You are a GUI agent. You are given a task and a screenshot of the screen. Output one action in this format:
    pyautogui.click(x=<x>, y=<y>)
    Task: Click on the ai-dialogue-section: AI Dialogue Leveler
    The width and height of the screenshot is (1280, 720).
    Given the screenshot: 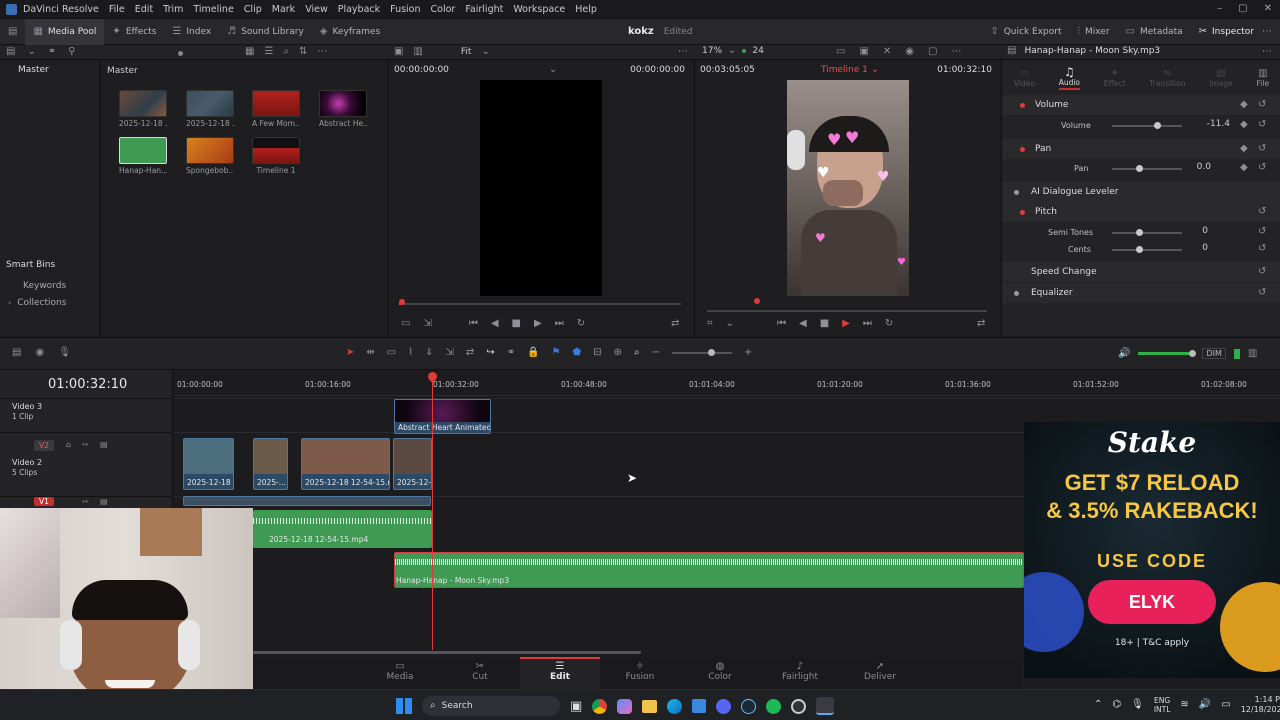 What is the action you would take?
    pyautogui.click(x=1141, y=192)
    